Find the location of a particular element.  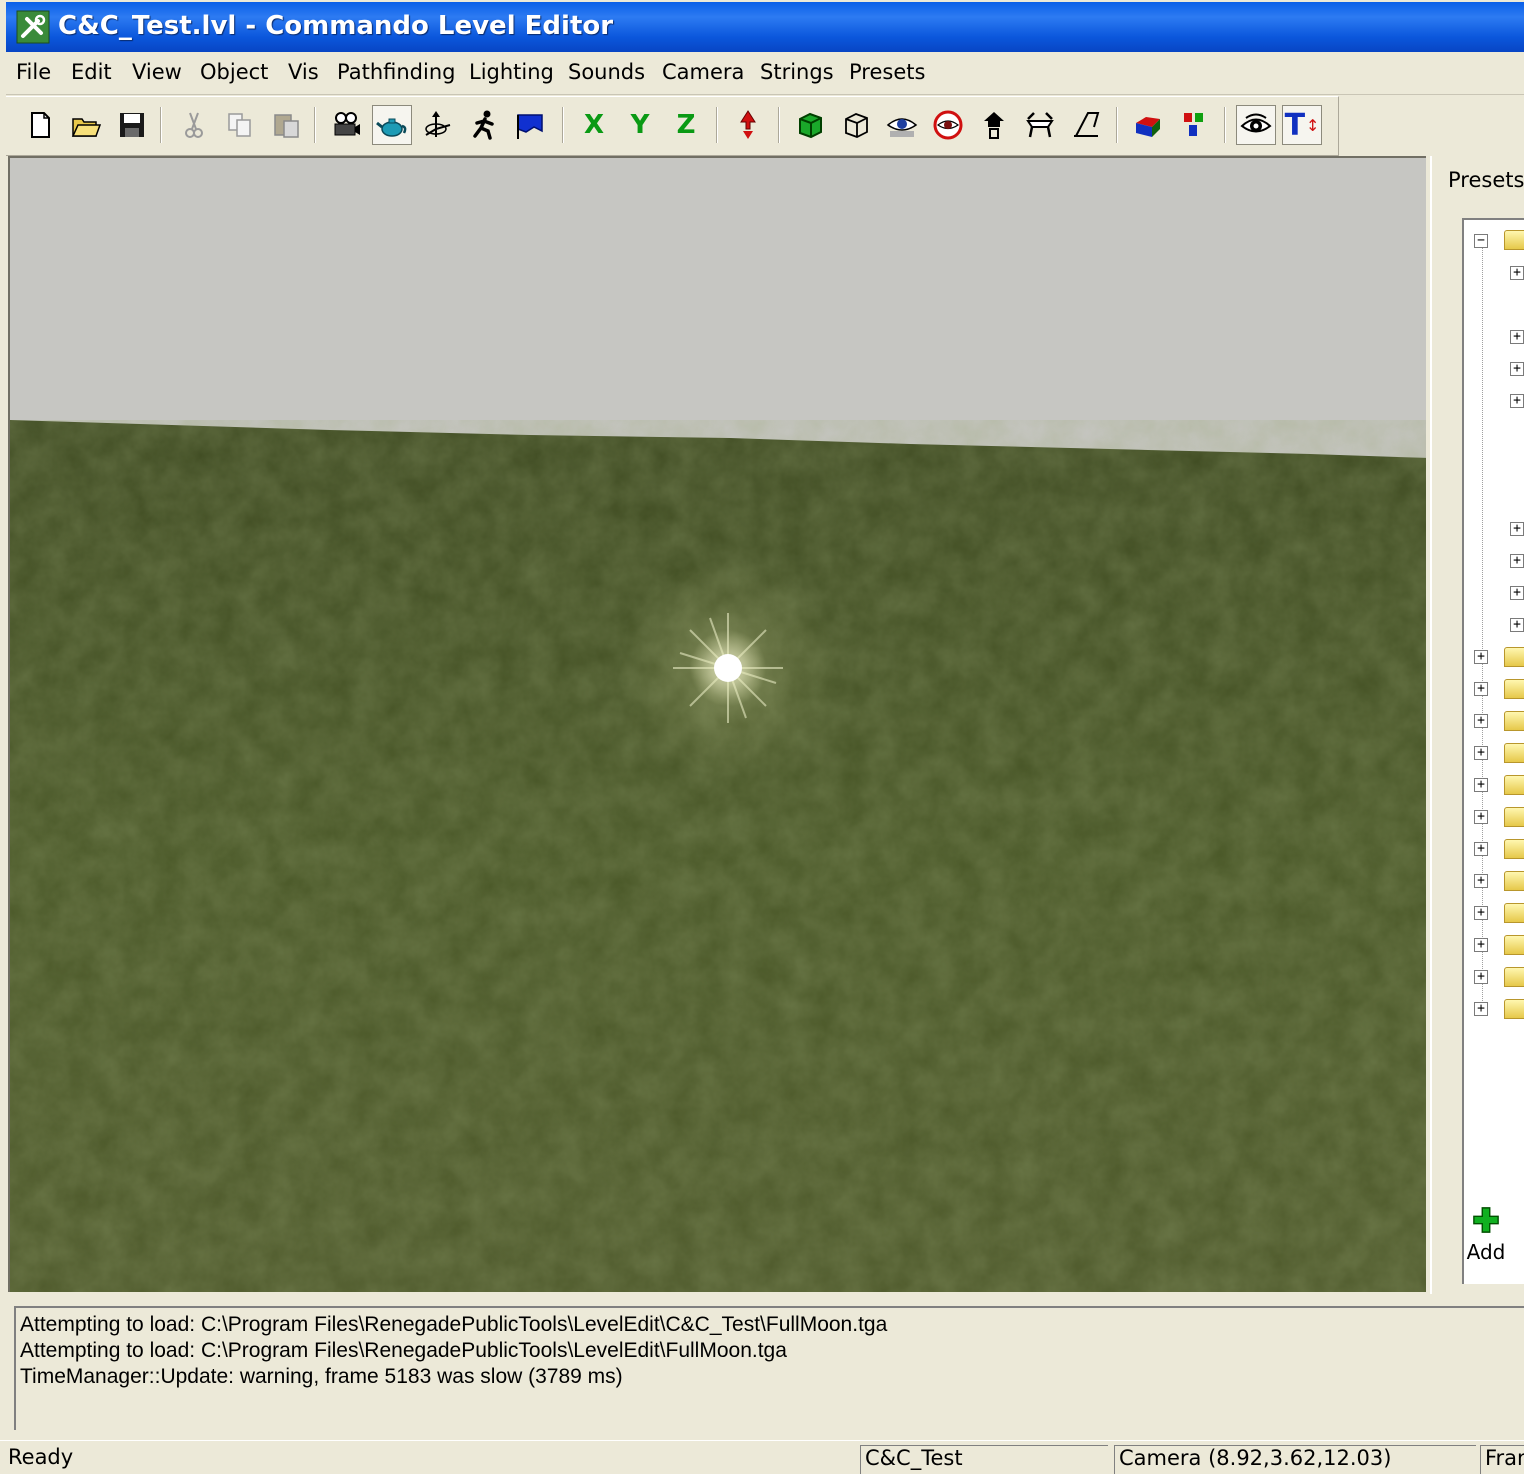

menu-presets: Presets is located at coordinates (887, 72).